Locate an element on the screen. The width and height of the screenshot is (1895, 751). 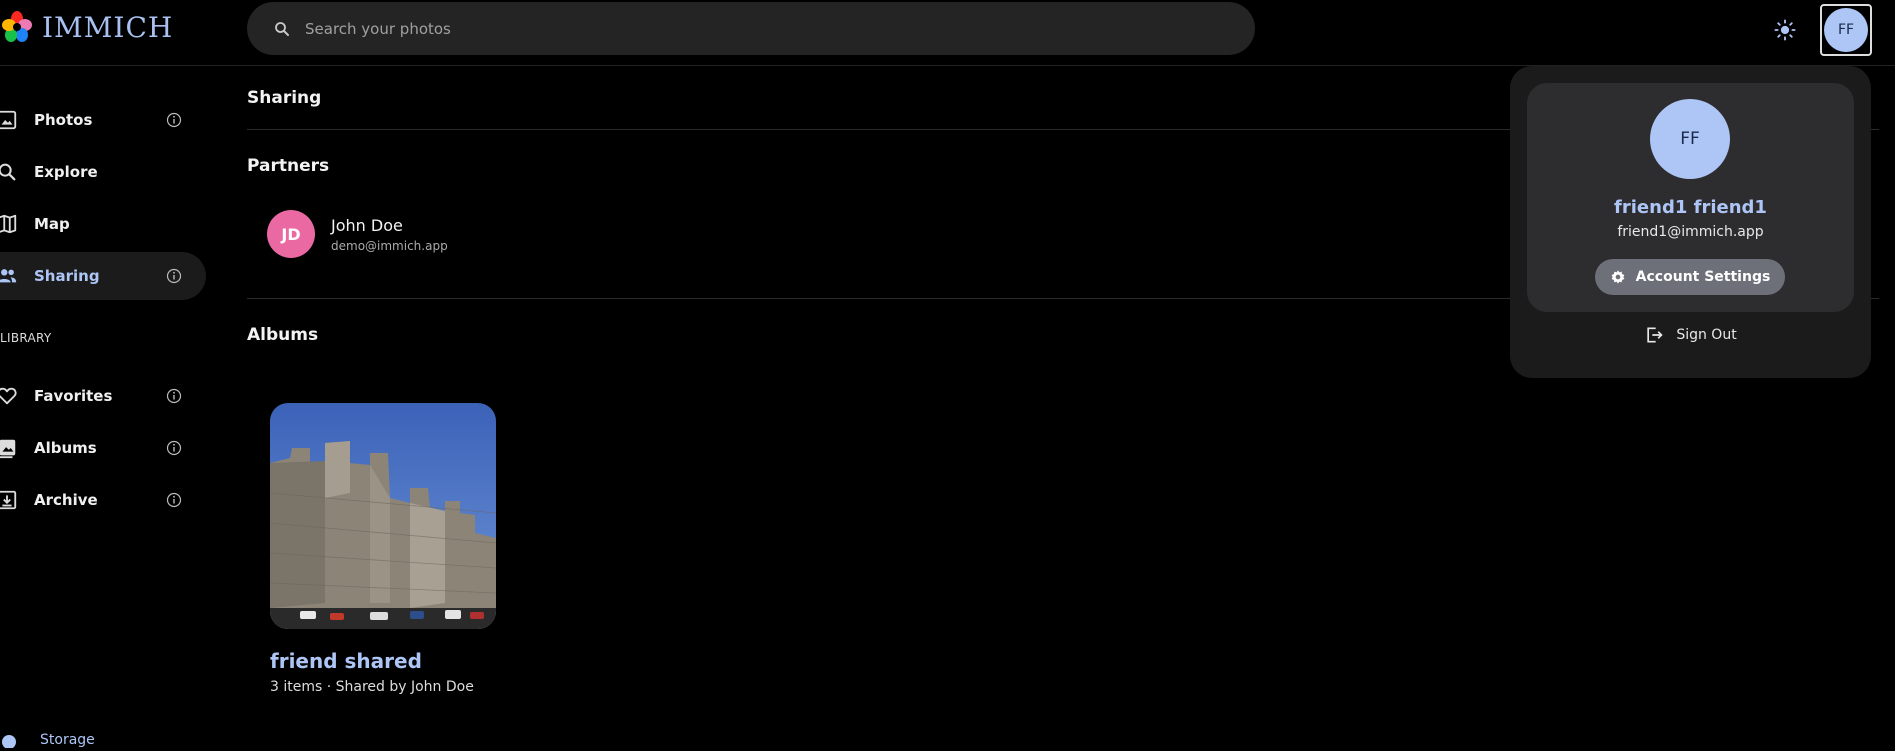
sidebar-item-label: Explore is located at coordinates (66, 172).